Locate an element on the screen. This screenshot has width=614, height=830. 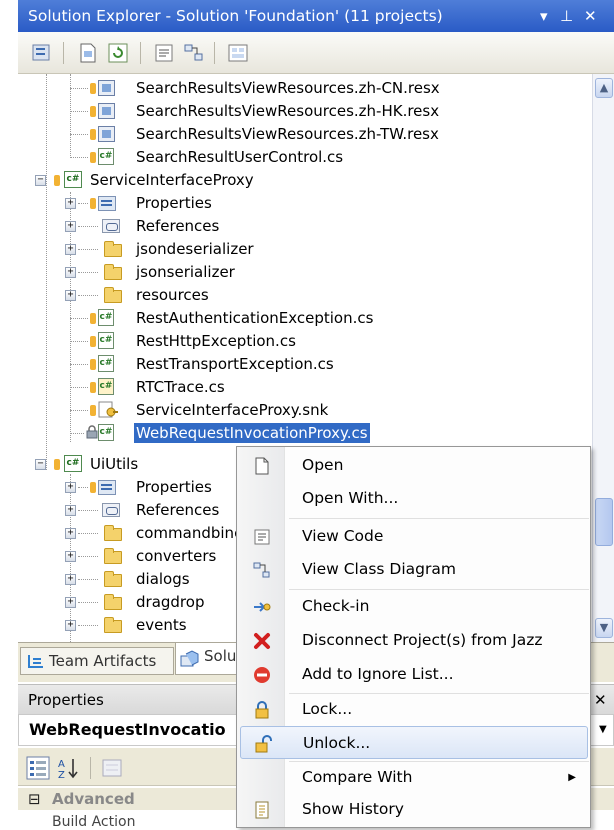
categorized-icon is located at coordinates (38, 768).